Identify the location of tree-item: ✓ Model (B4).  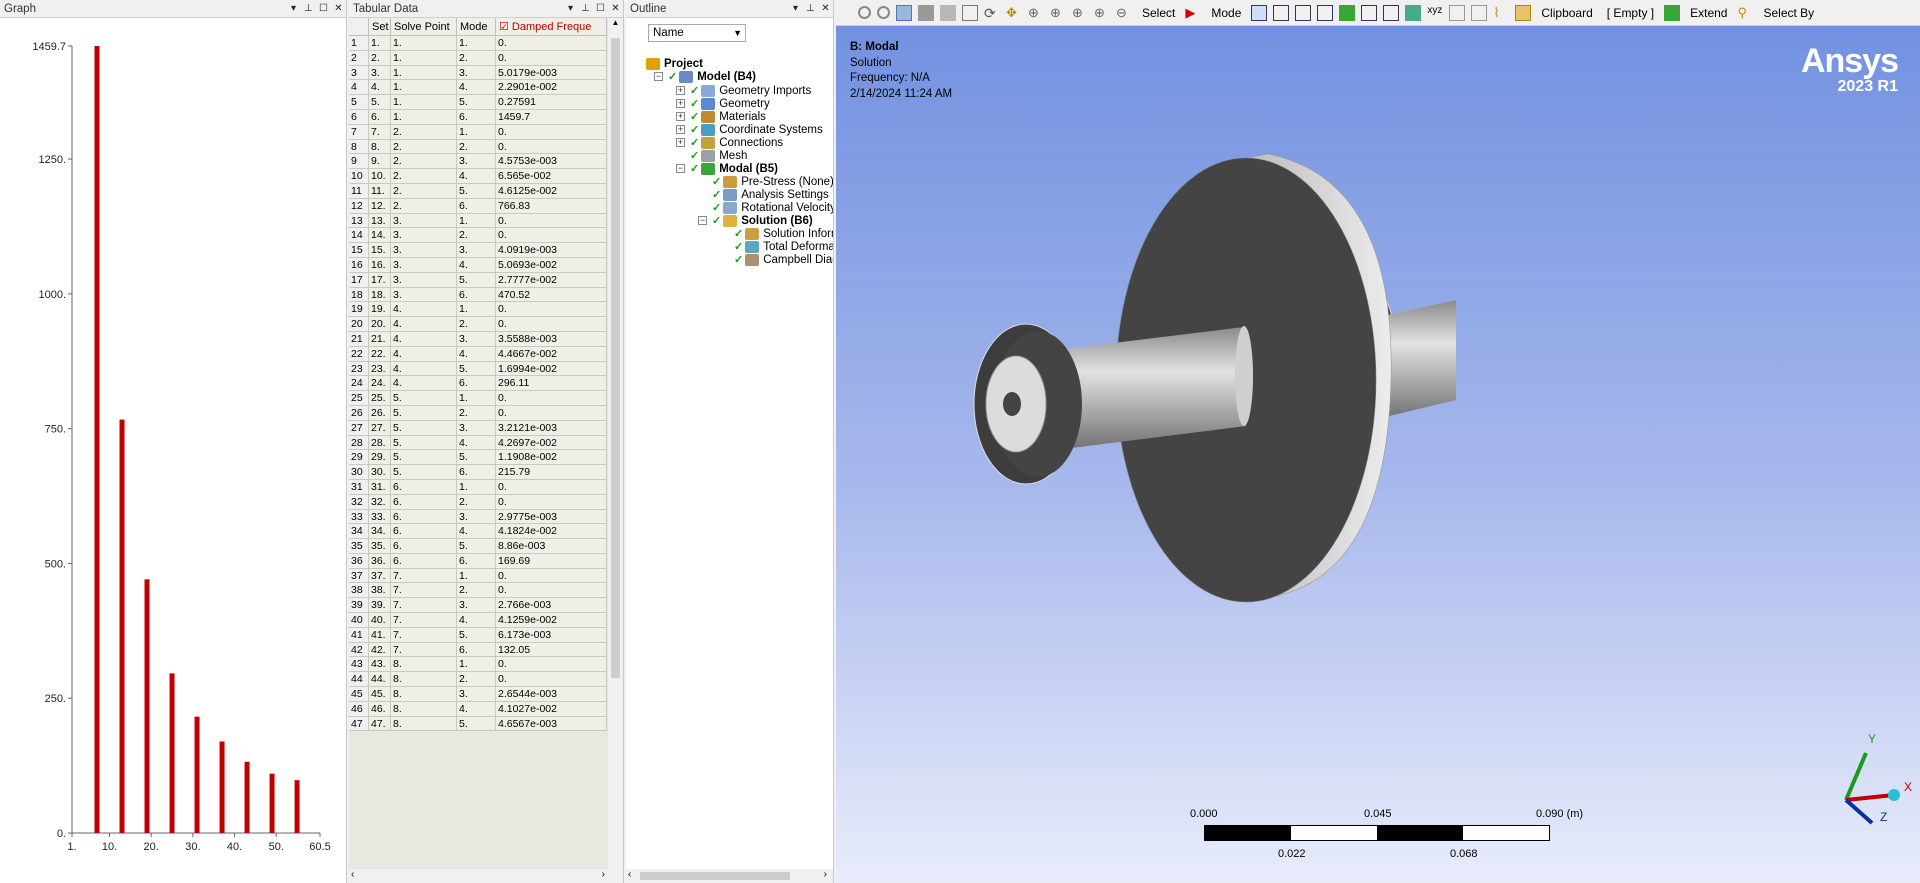
(712, 76).